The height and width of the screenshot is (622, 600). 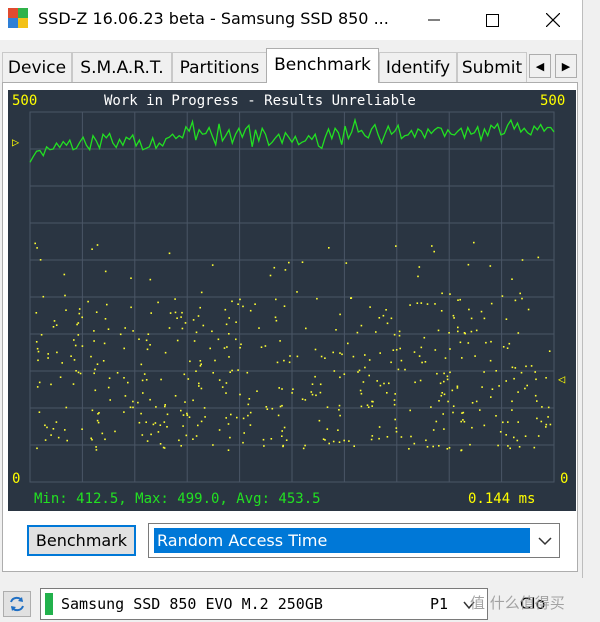 What do you see at coordinates (540, 66) in the screenshot?
I see `tab-scroll-left-button: ◀` at bounding box center [540, 66].